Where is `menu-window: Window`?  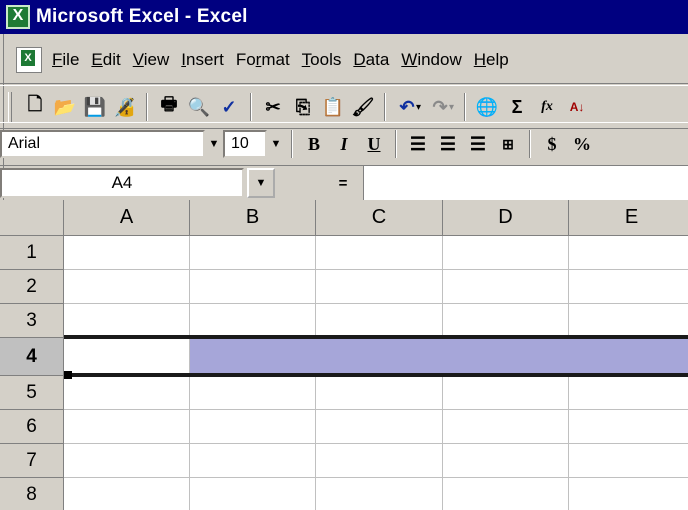 menu-window: Window is located at coordinates (431, 60).